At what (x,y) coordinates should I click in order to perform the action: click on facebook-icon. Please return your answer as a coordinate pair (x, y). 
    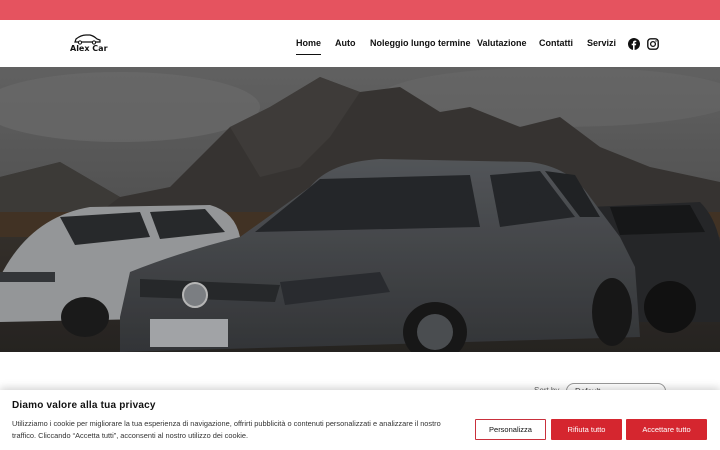
    Looking at the image, I should click on (634, 43).